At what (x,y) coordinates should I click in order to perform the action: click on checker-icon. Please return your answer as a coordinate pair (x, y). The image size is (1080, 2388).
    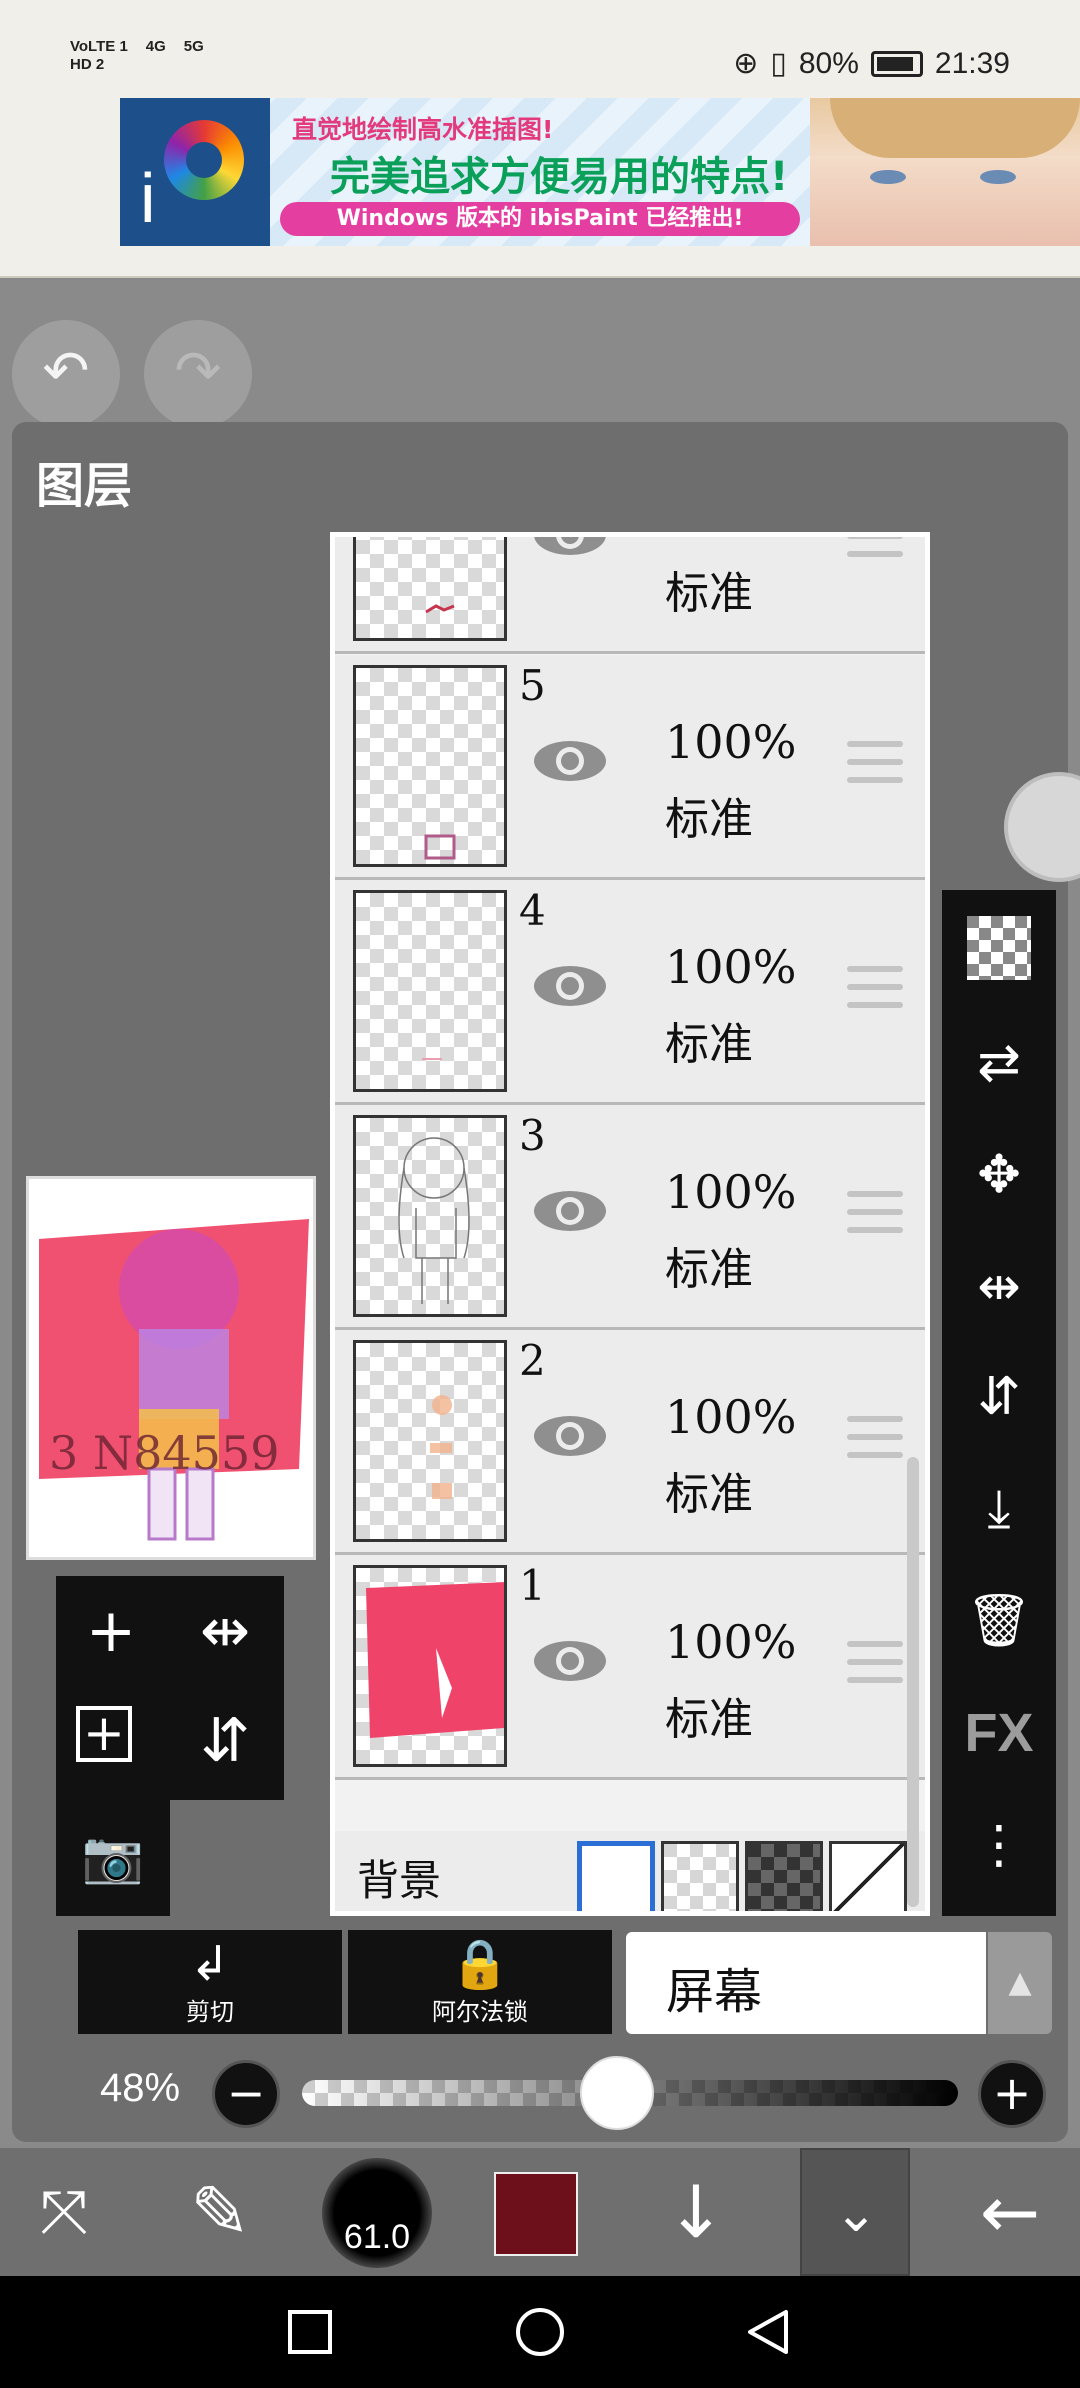
    Looking at the image, I should click on (999, 948).